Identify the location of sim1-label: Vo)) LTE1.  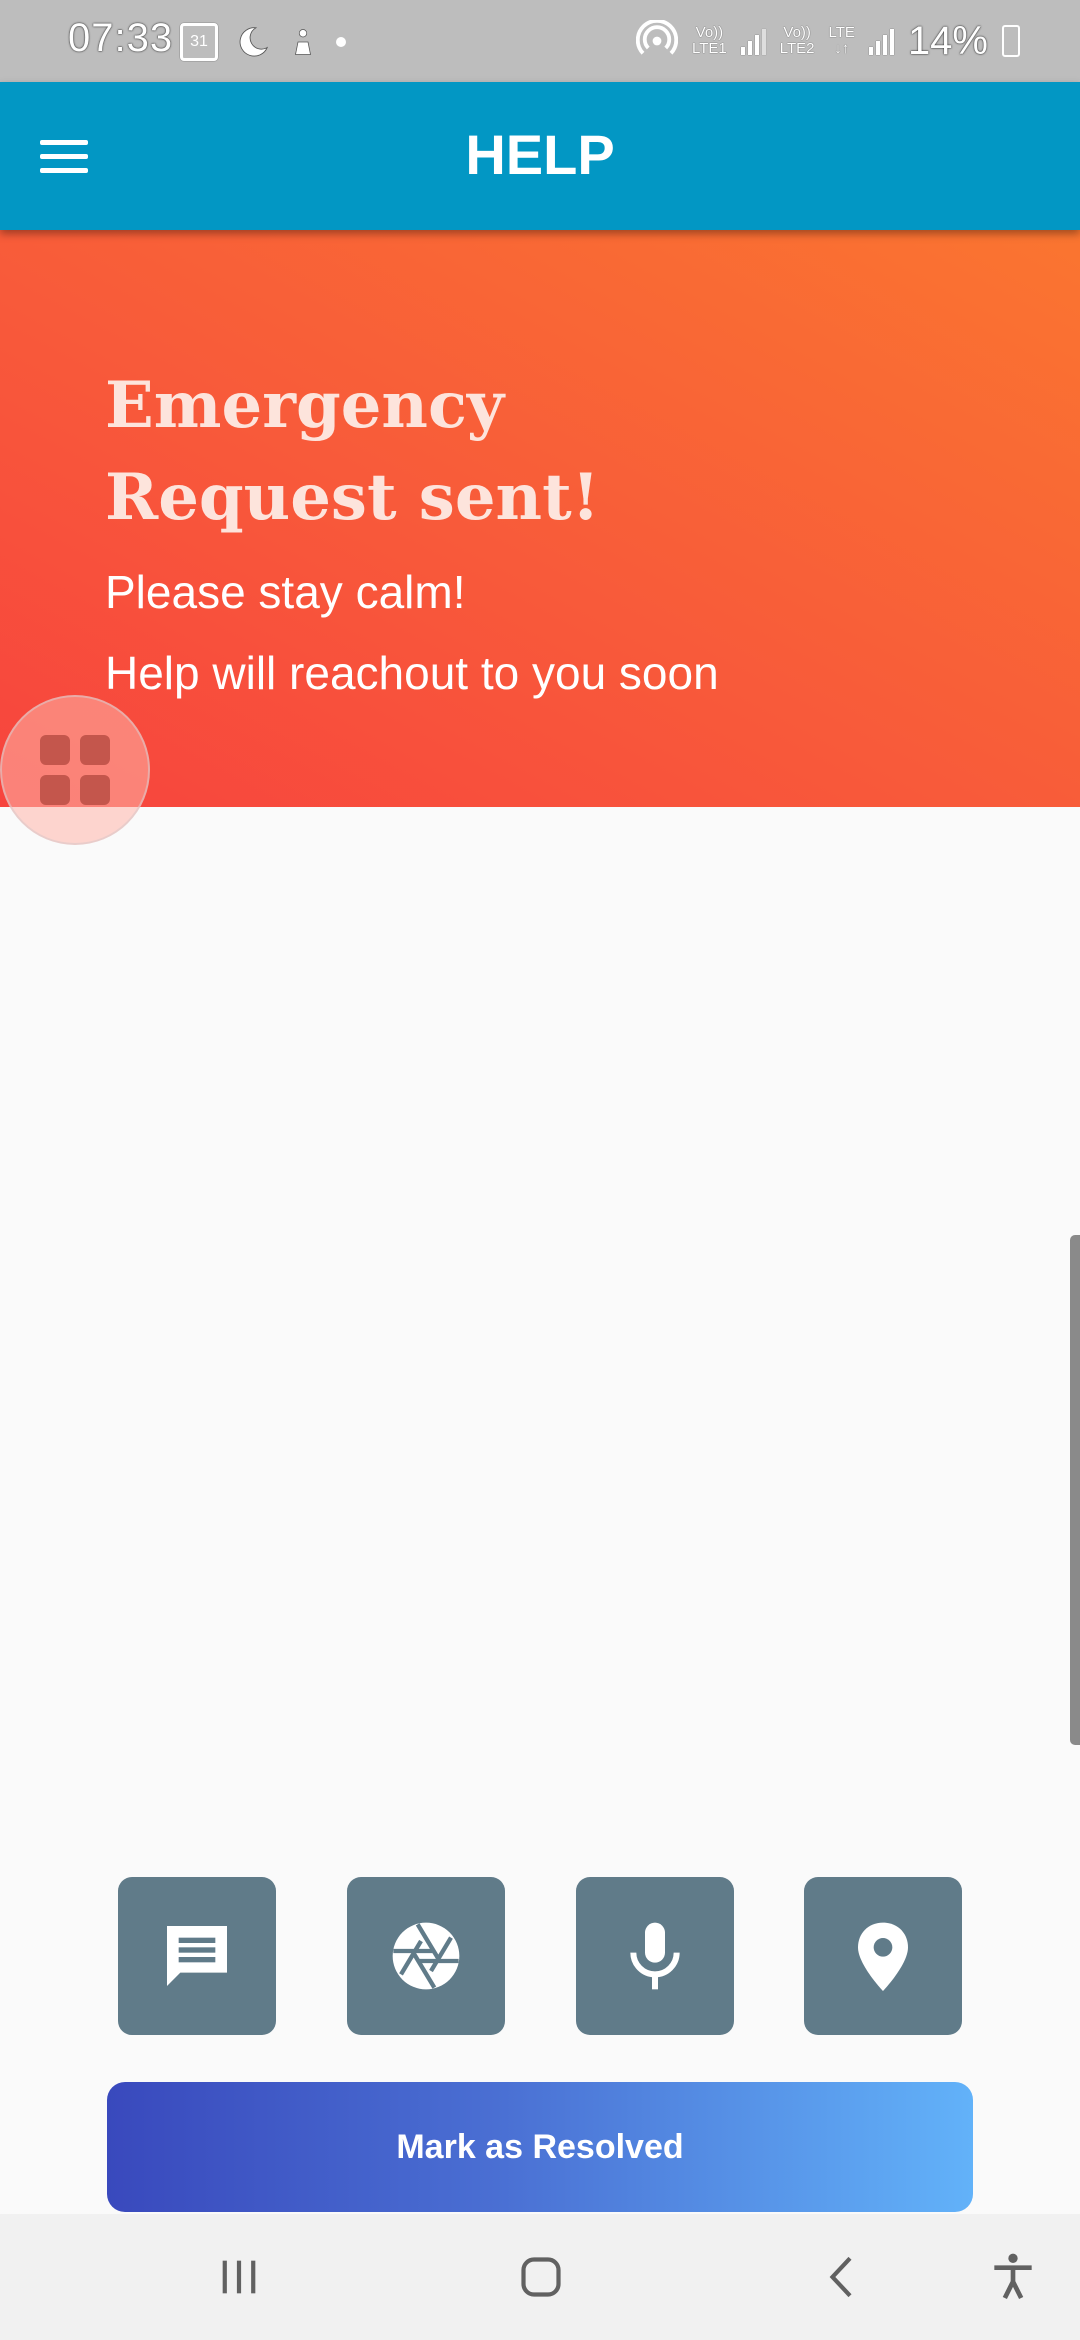
(709, 41).